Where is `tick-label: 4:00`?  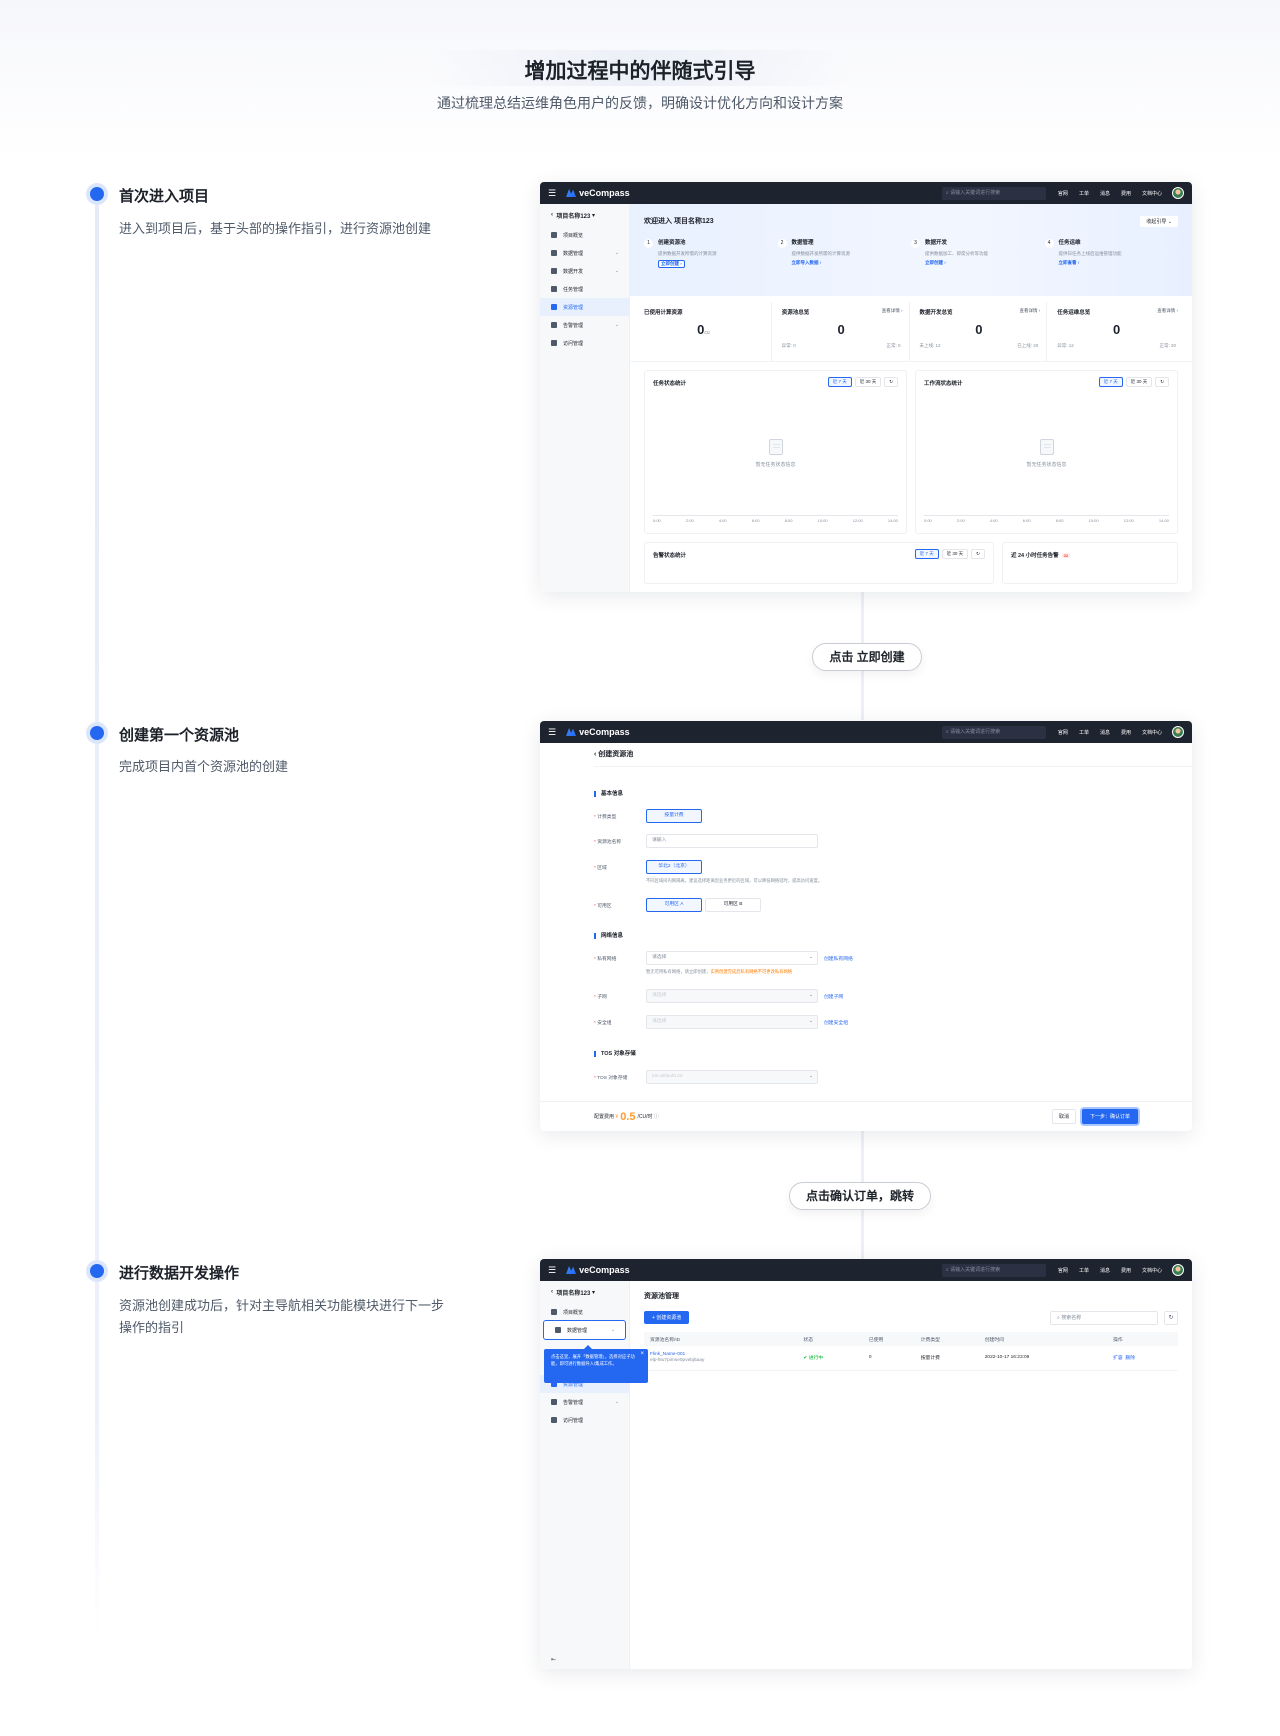
tick-label: 4:00 is located at coordinates (993, 520).